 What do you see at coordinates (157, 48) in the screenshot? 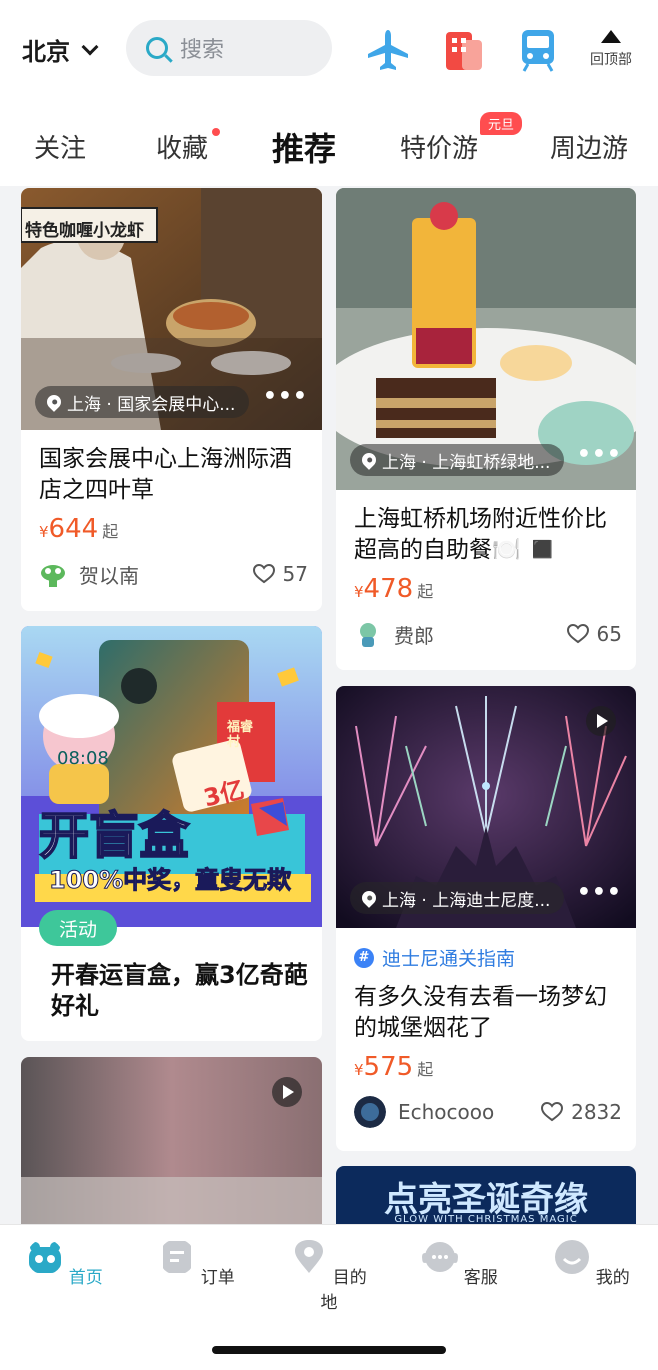
I see `search-icon` at bounding box center [157, 48].